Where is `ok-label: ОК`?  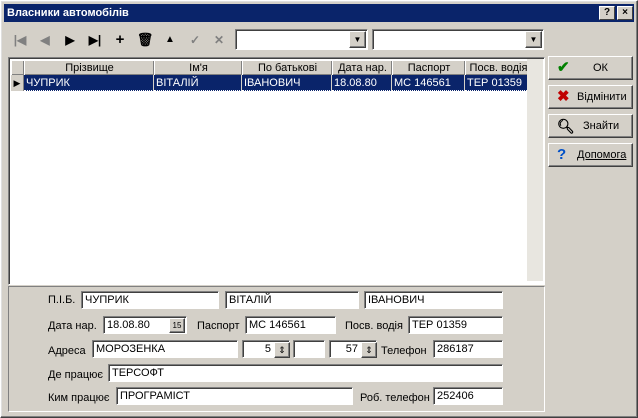
ok-label: ОК is located at coordinates (600, 68).